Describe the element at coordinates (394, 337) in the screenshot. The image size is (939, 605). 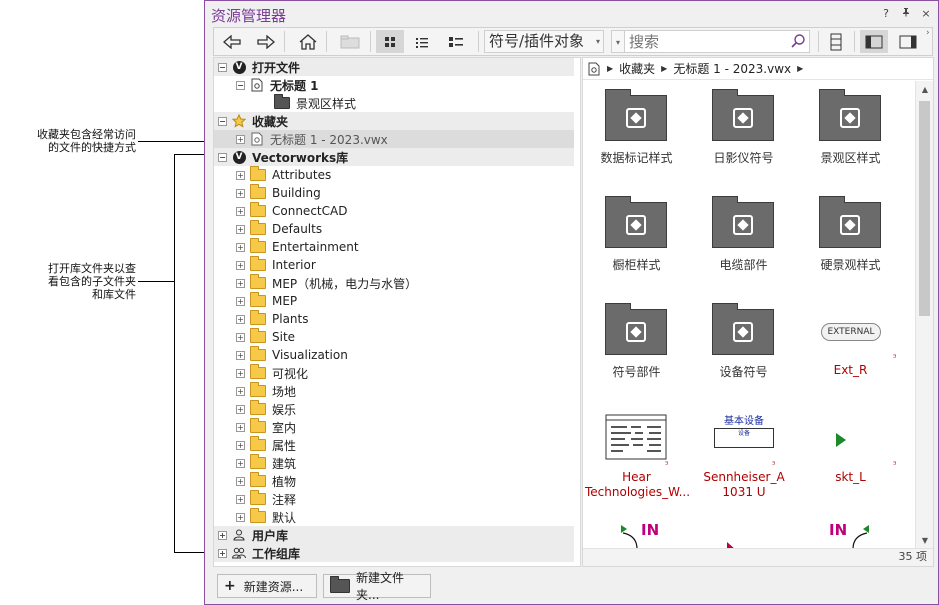
I see `tree-item-library-folder: + Site` at that location.